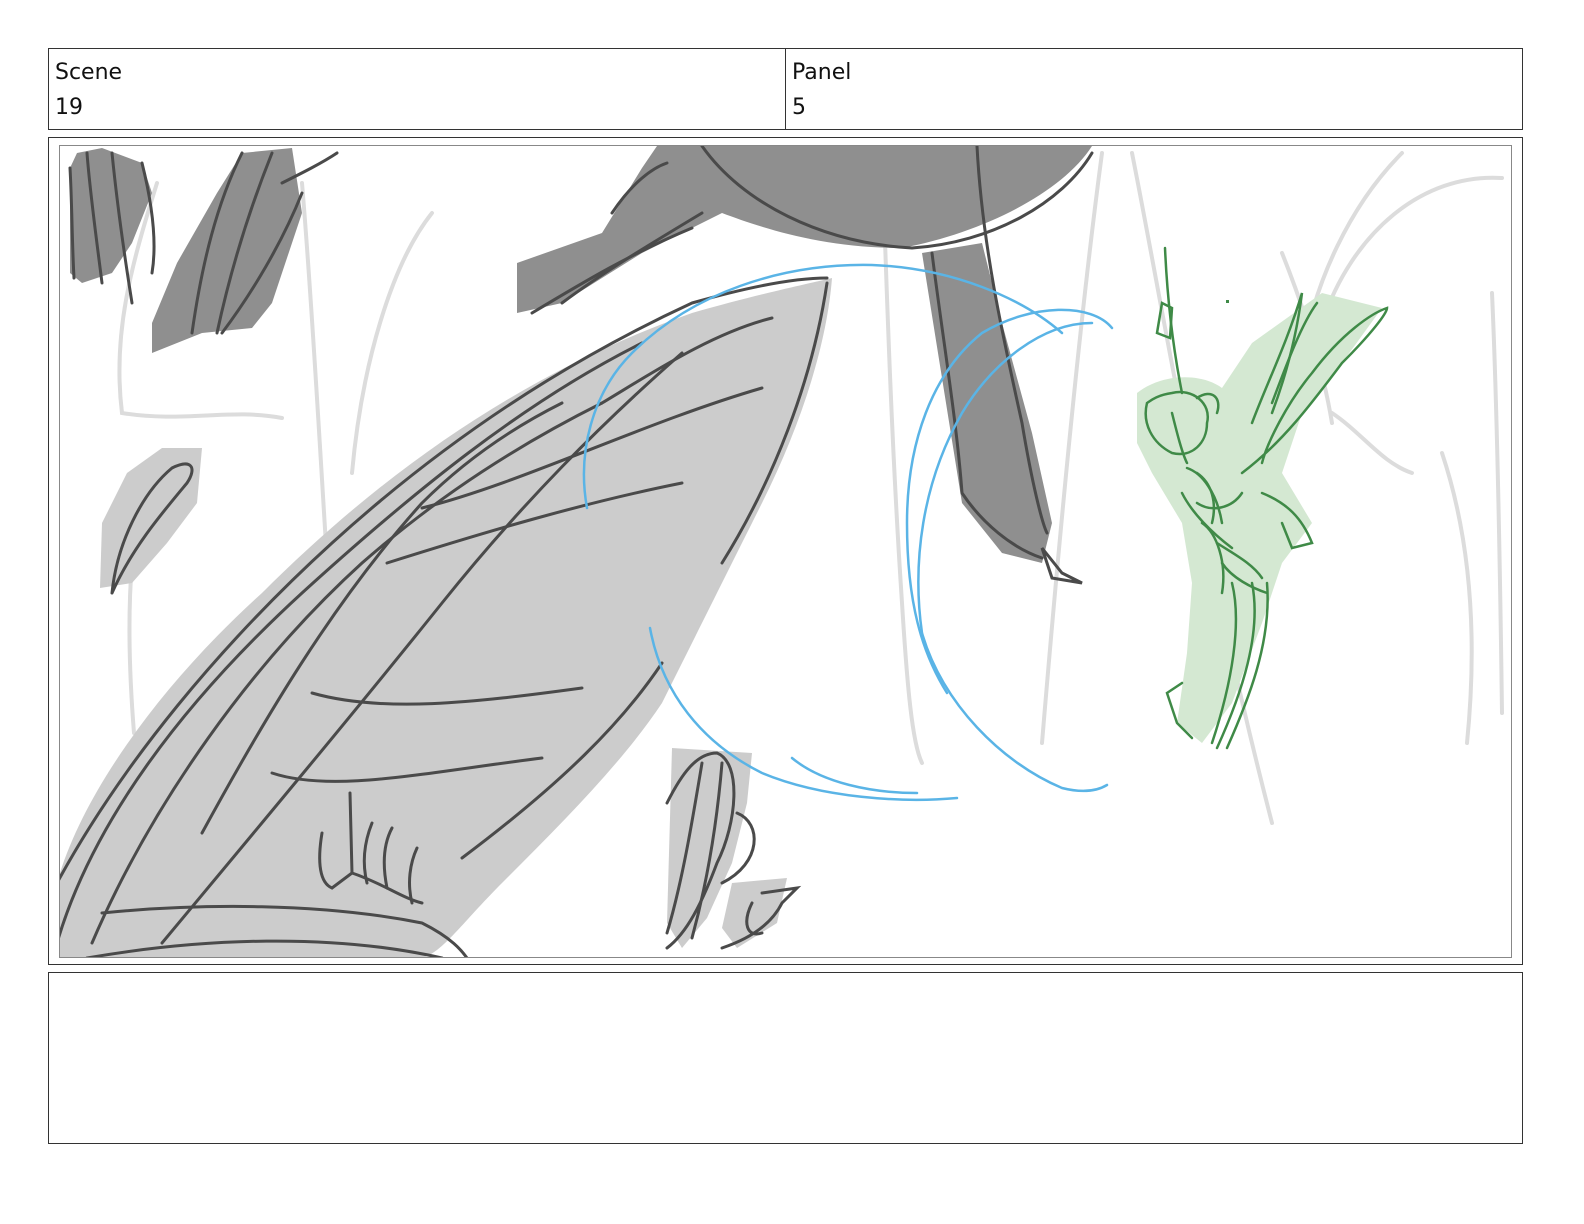 The image size is (1584, 1224). What do you see at coordinates (822, 72) in the screenshot?
I see `panel-label: Panel` at bounding box center [822, 72].